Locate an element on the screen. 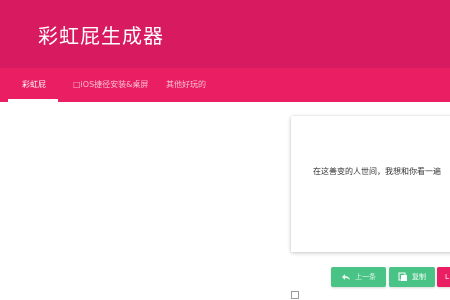 This screenshot has width=450, height=300. copy-button: 复制 is located at coordinates (412, 277).